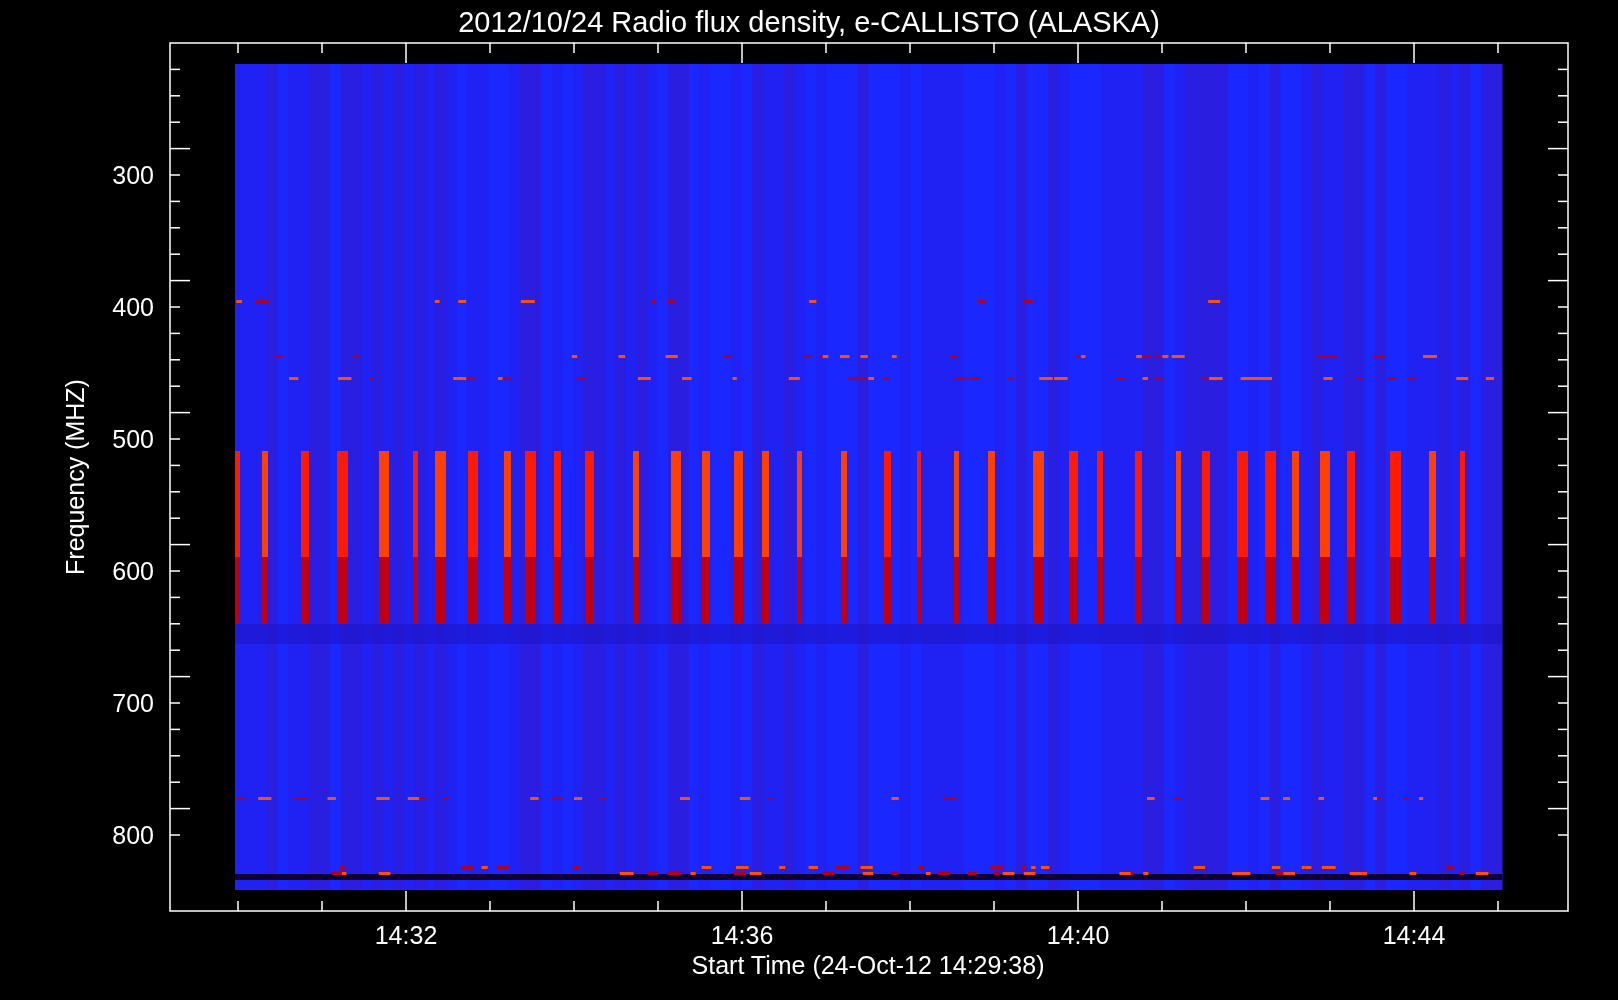 The width and height of the screenshot is (1618, 1000). I want to click on y-tick-label: 600, so click(133, 571).